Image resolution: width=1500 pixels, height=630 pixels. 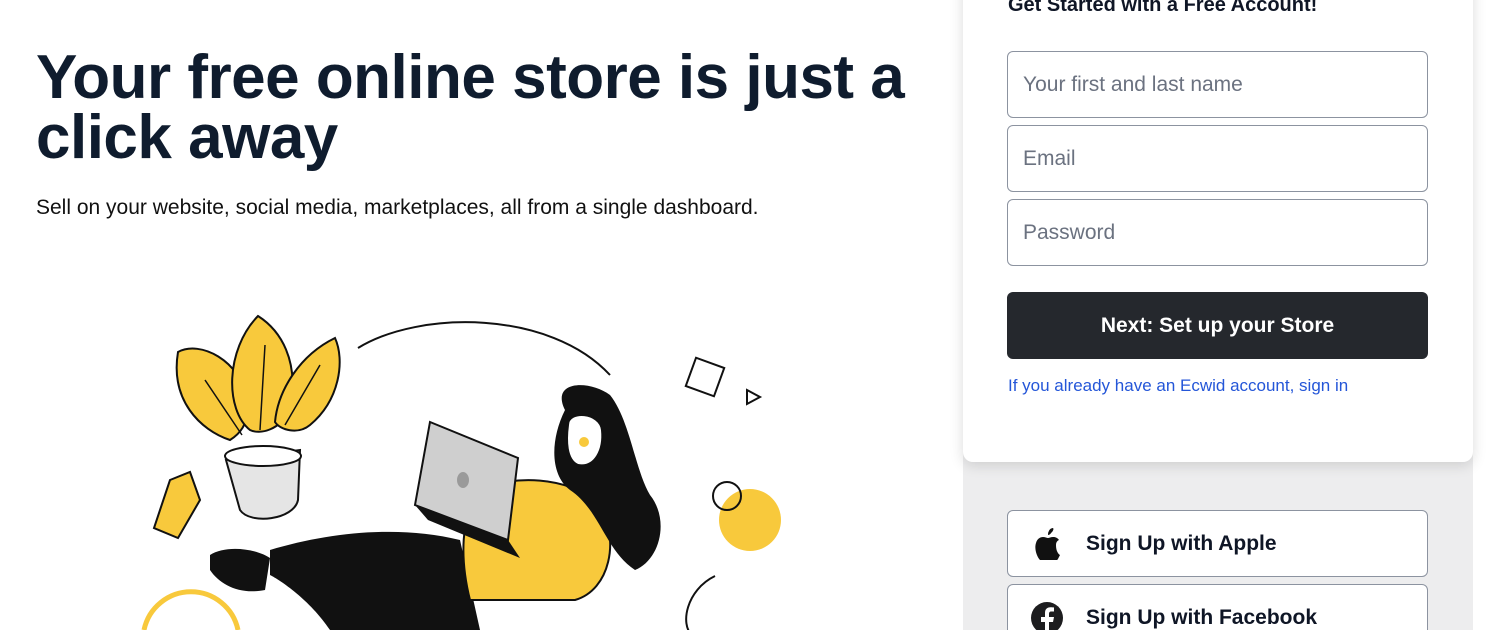 I want to click on password-input, so click(x=1217, y=232).